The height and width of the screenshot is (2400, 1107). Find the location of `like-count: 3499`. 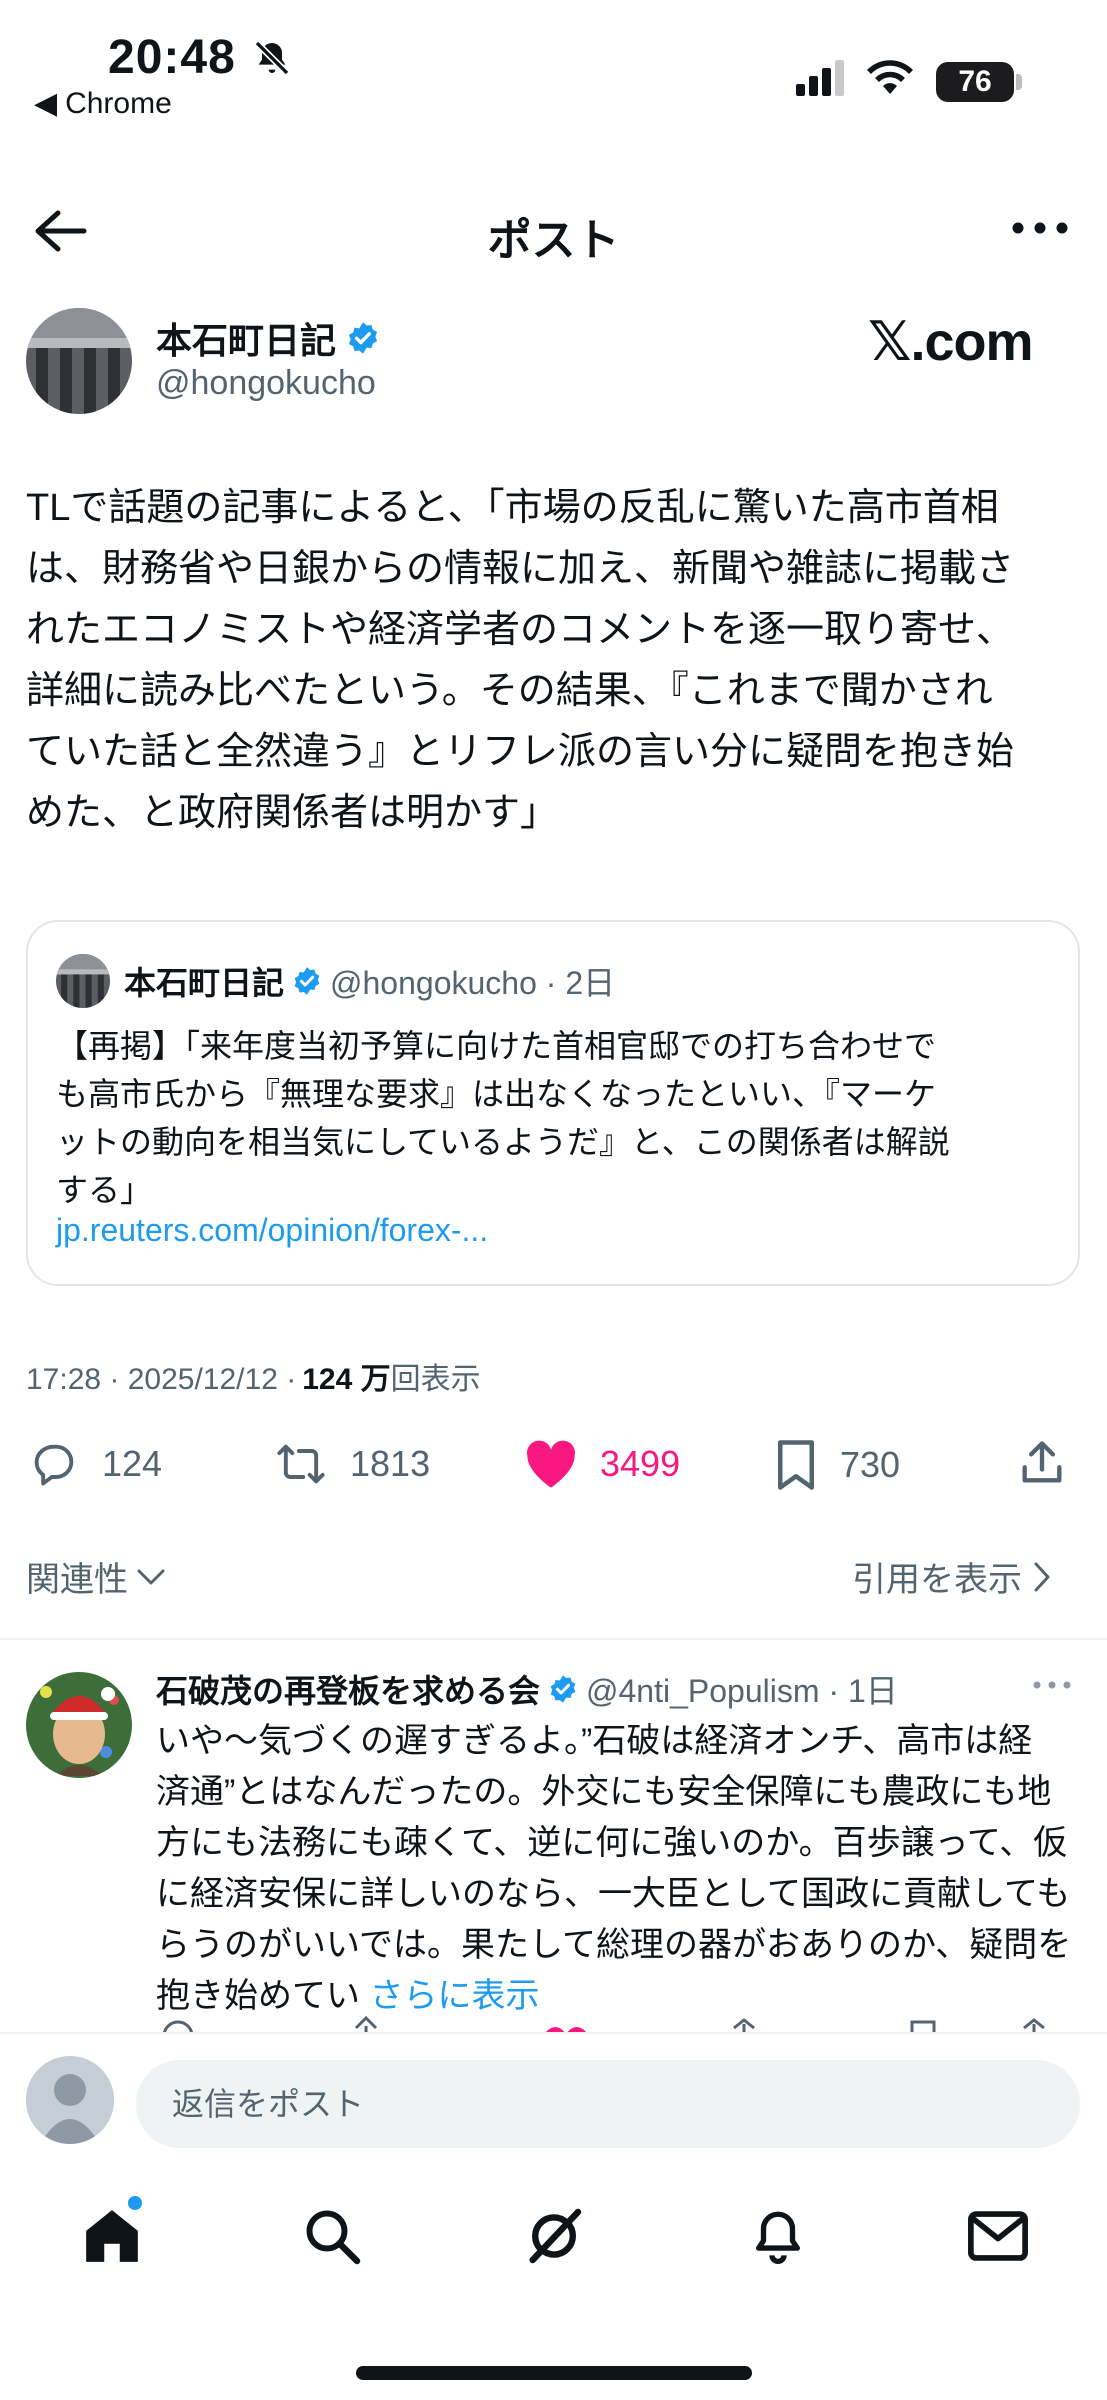

like-count: 3499 is located at coordinates (640, 1463).